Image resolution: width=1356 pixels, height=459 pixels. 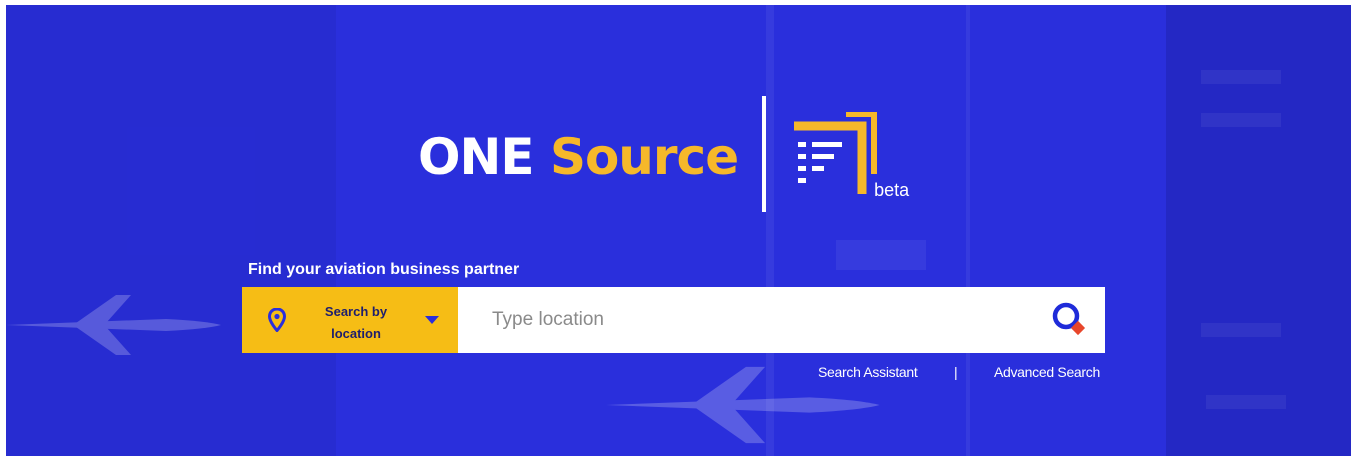 What do you see at coordinates (1069, 319) in the screenshot?
I see `search-icon` at bounding box center [1069, 319].